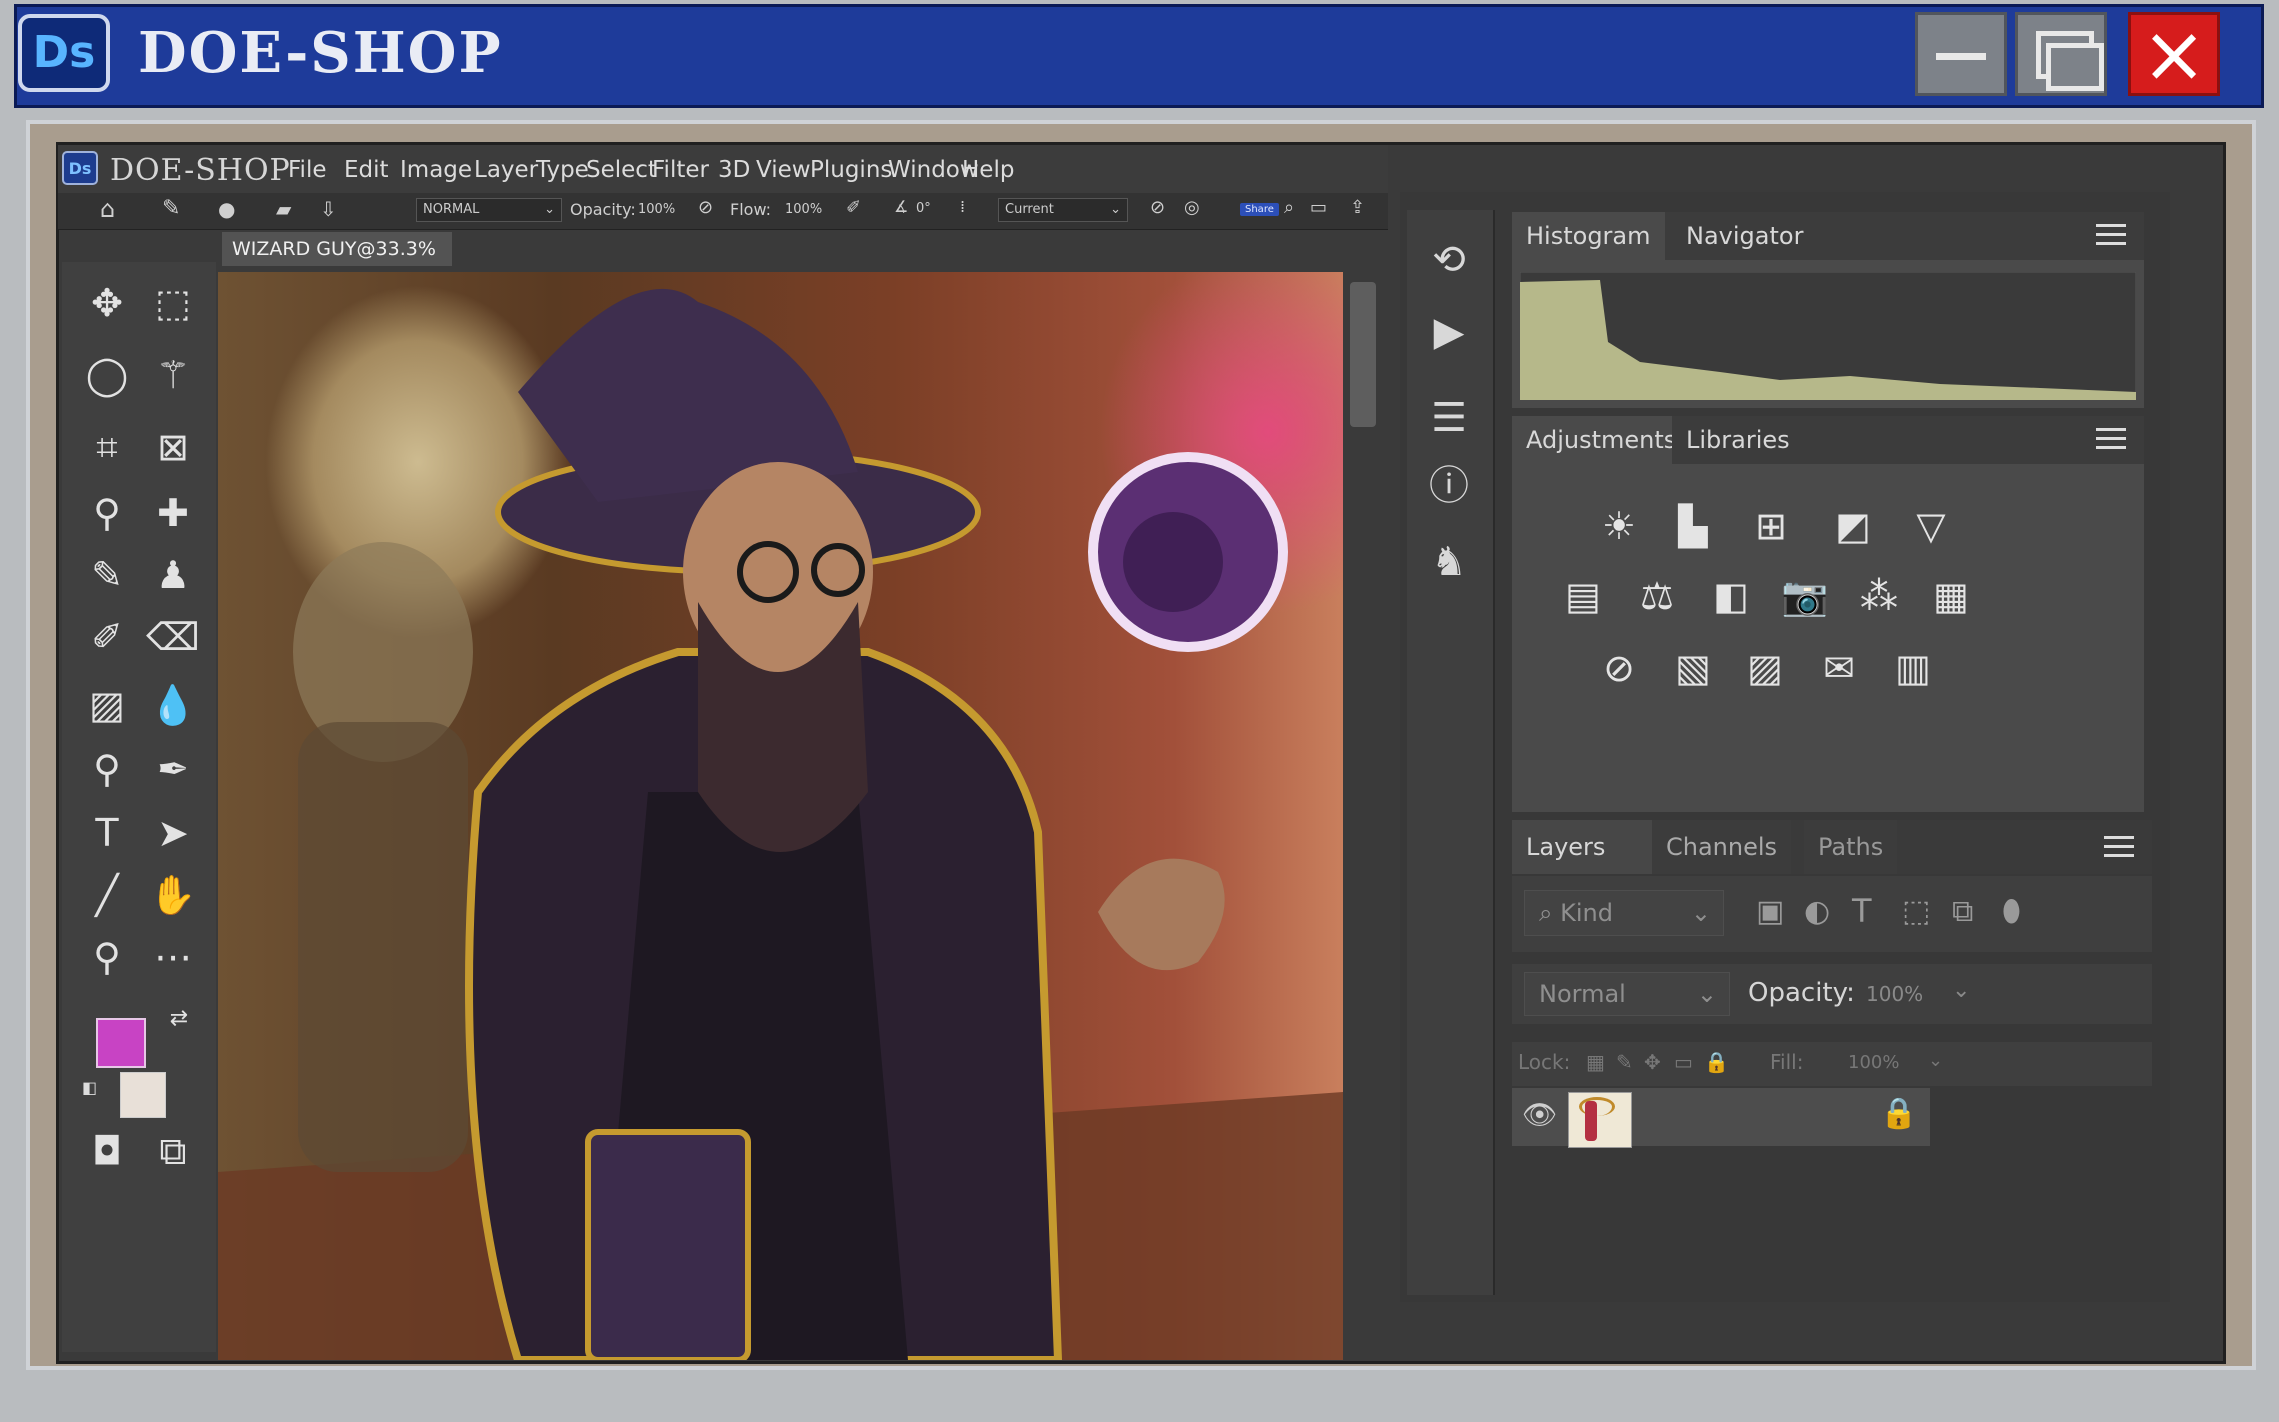  Describe the element at coordinates (173, 447) in the screenshot. I see `frame-tool-icon: ⊠` at that location.